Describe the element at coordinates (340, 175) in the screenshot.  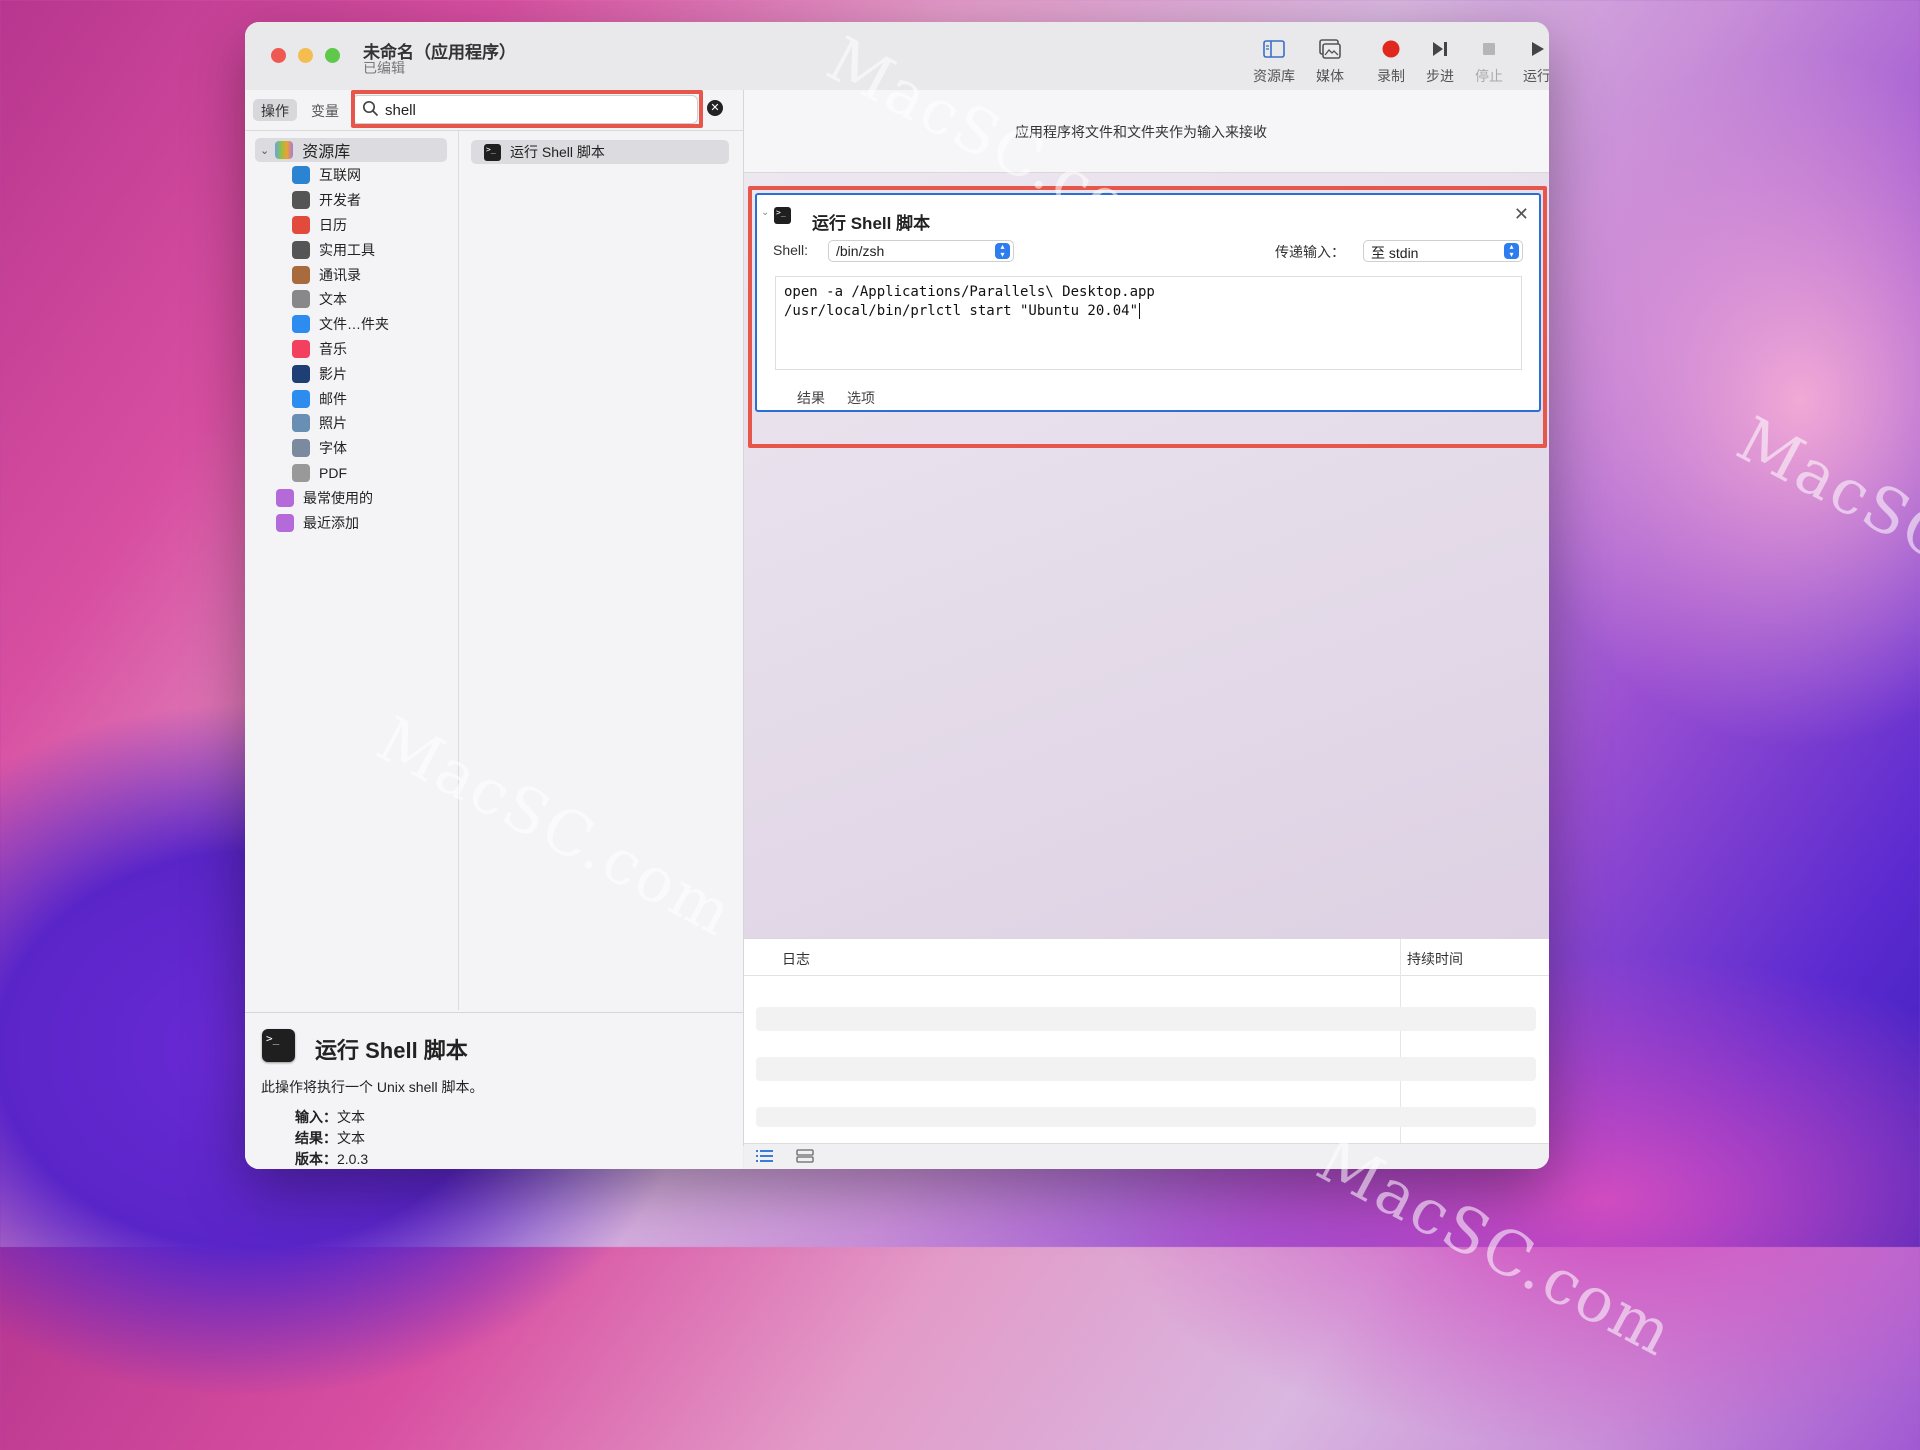
I see `sidebar-item-label: 互联网` at that location.